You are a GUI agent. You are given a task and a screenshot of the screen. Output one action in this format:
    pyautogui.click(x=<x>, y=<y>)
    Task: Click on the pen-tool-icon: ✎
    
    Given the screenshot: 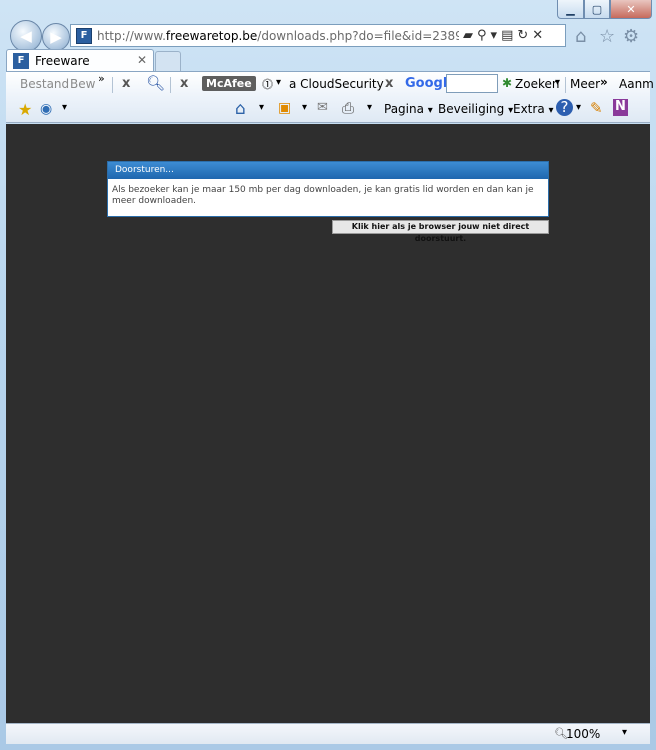 What is the action you would take?
    pyautogui.click(x=596, y=108)
    